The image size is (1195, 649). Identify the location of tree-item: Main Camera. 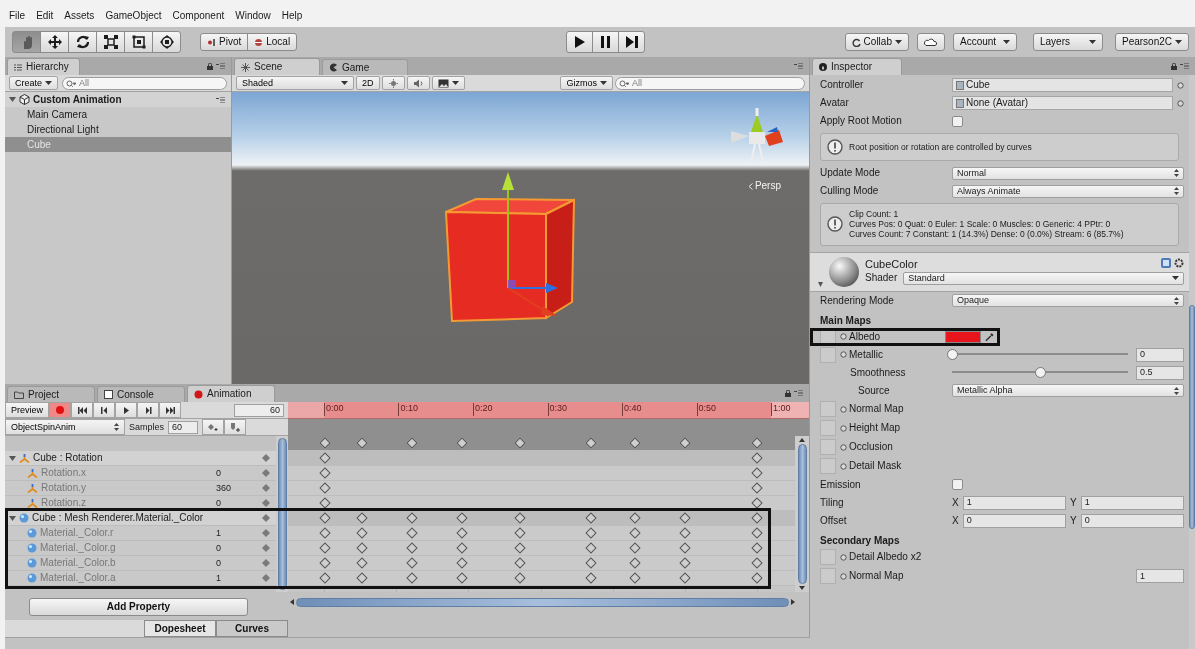
(118, 114).